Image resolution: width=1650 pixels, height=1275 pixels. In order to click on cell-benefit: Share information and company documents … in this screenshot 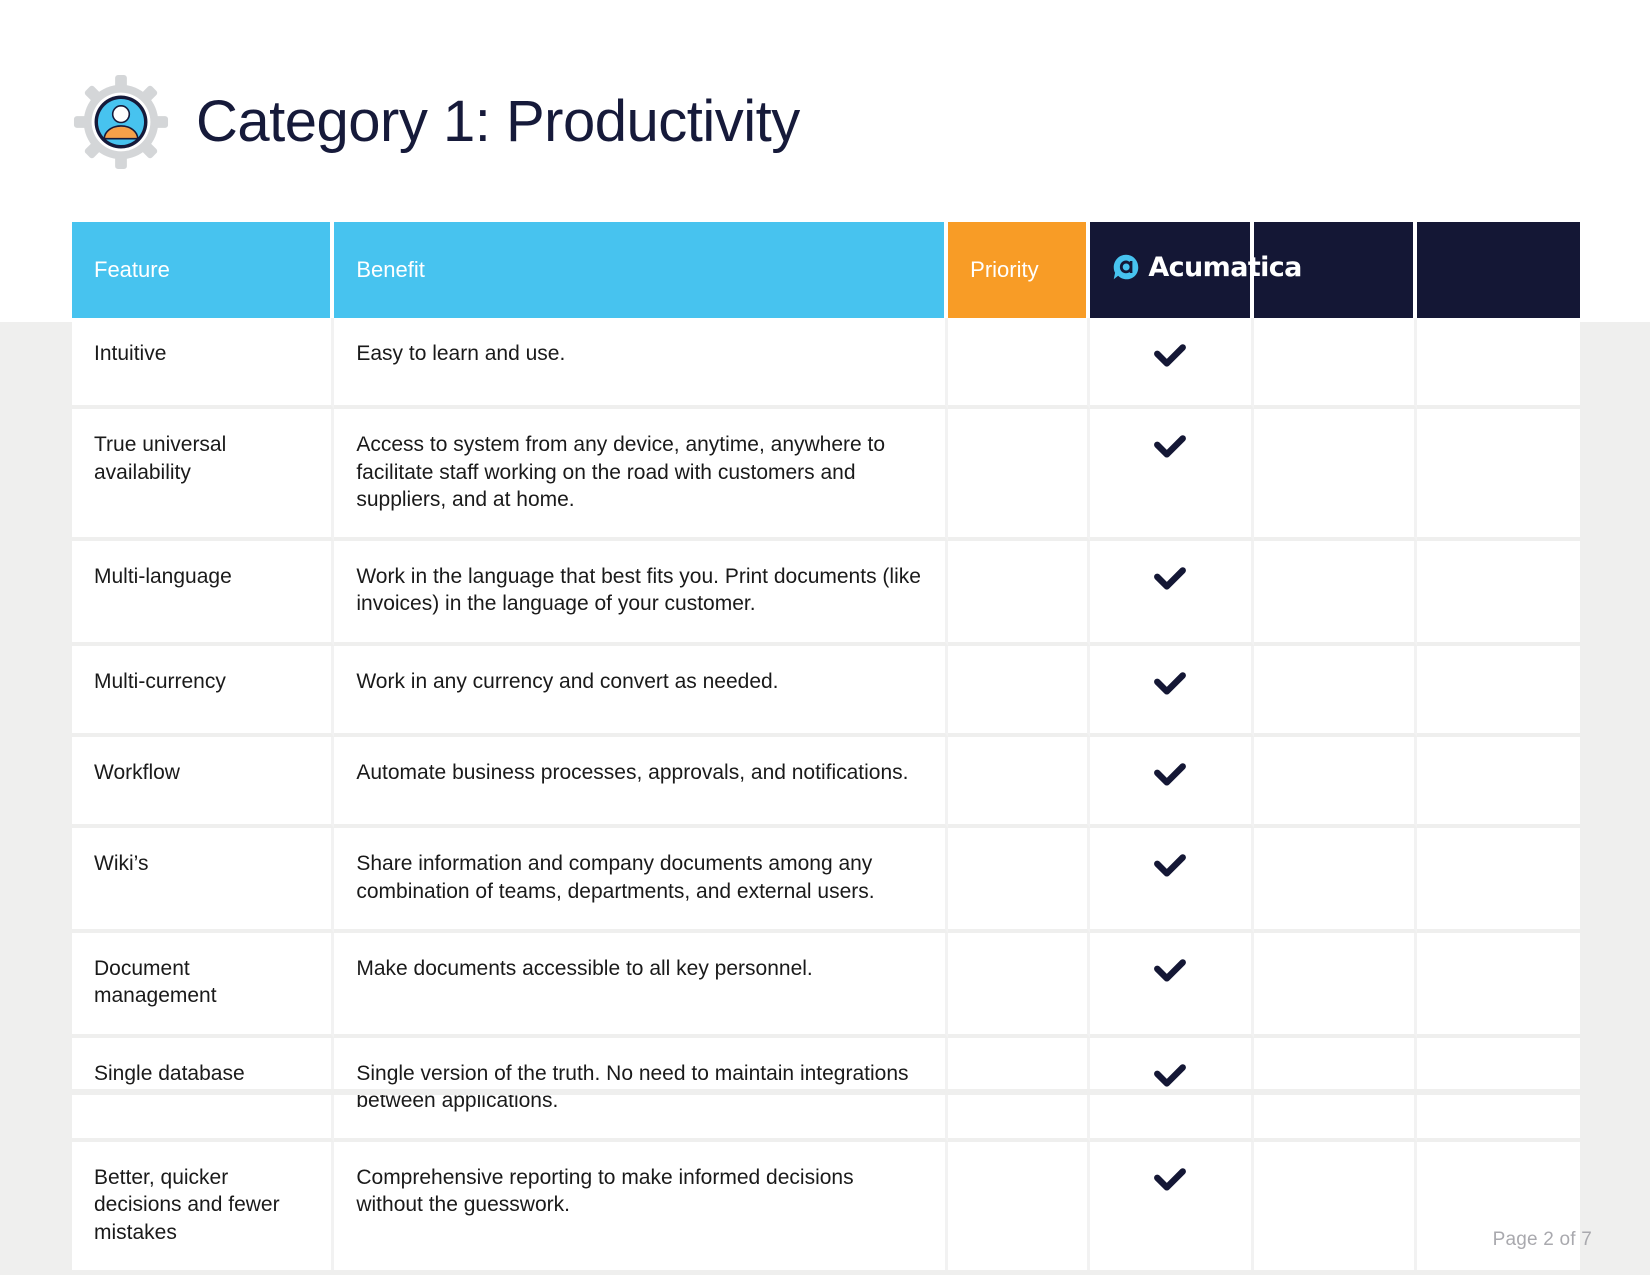, I will do `click(641, 880)`.